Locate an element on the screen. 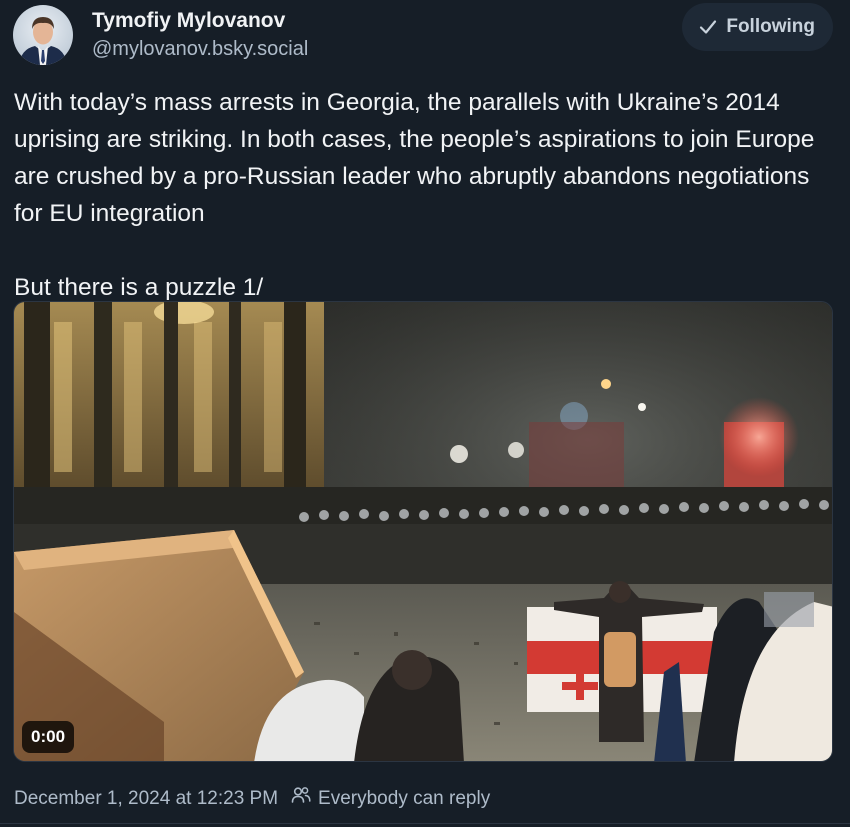 The width and height of the screenshot is (850, 827). divider is located at coordinates (425, 823).